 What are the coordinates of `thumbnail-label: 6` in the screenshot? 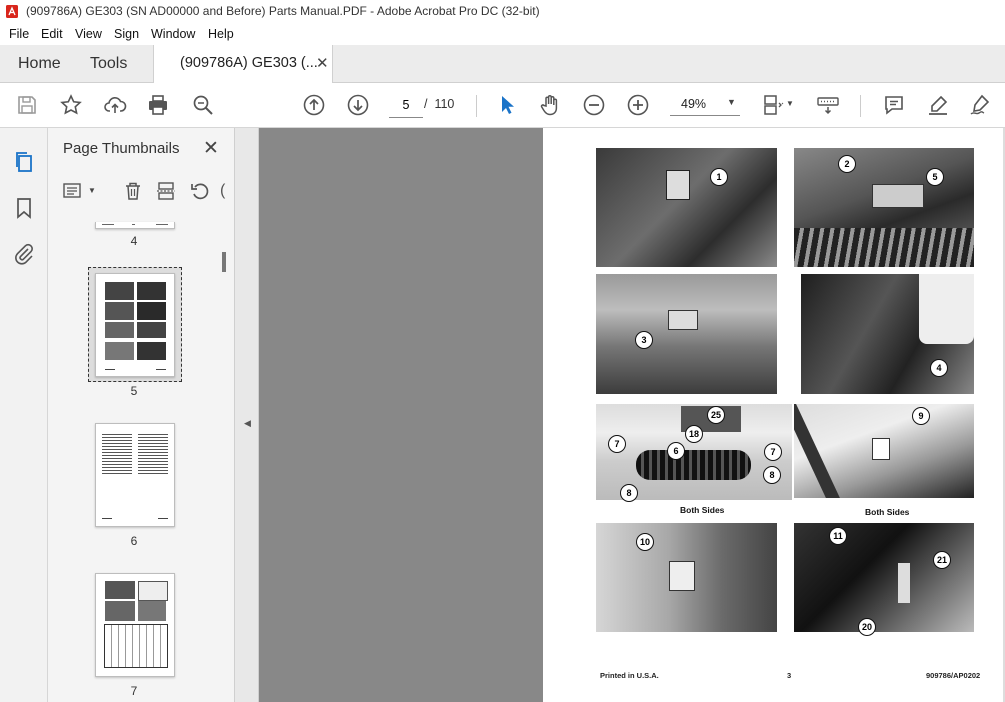 It's located at (134, 541).